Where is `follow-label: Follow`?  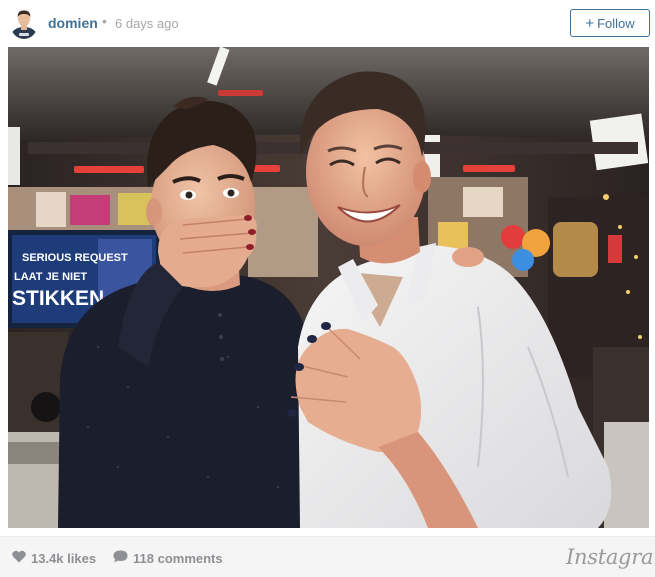
follow-label: Follow is located at coordinates (616, 23).